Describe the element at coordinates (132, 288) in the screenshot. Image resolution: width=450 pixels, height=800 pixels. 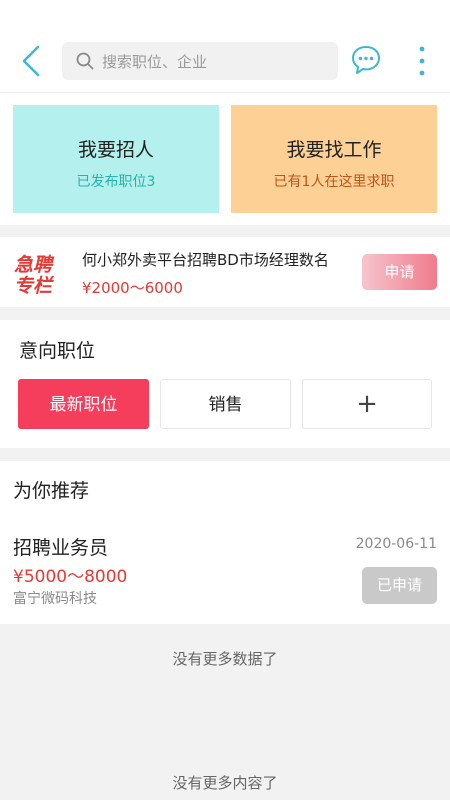
I see `urgent-job-salary: ¥2000～6000` at that location.